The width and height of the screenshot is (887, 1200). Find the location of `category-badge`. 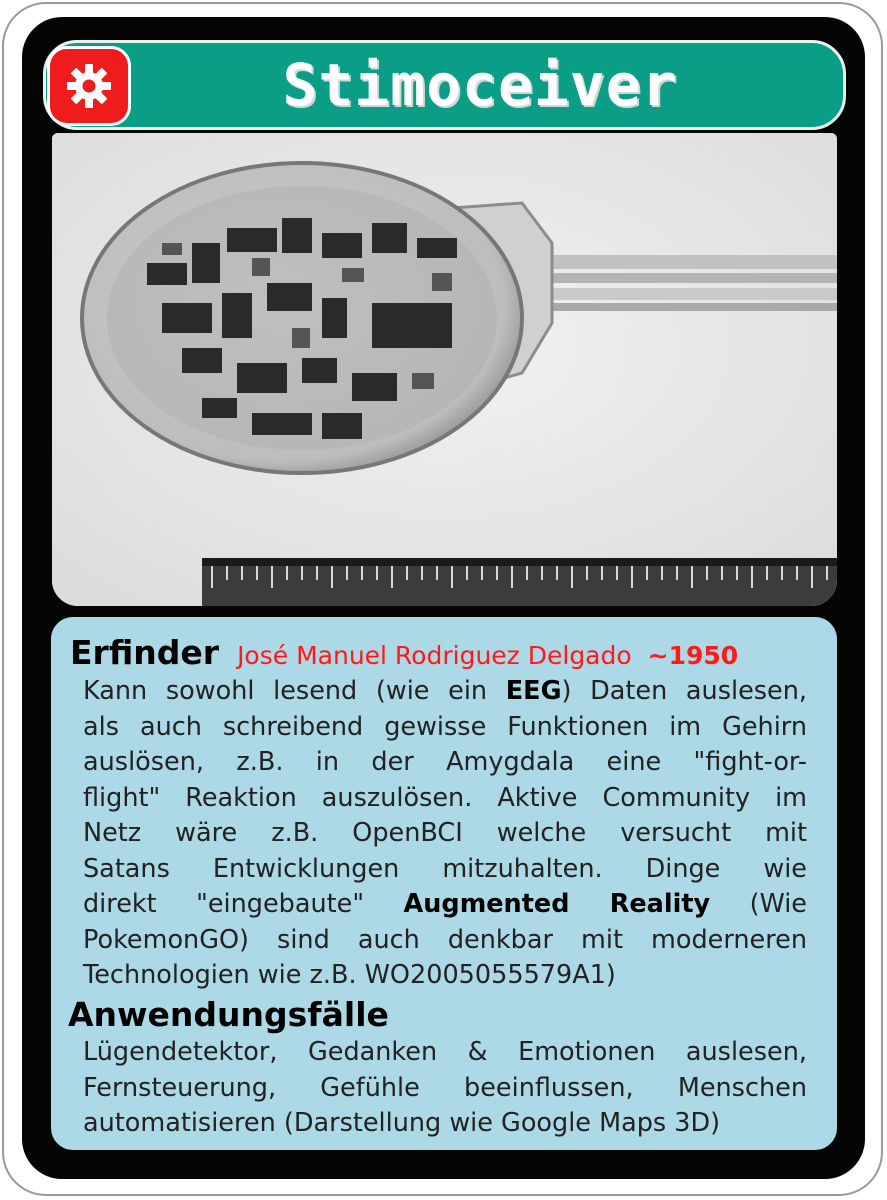

category-badge is located at coordinates (89, 86).